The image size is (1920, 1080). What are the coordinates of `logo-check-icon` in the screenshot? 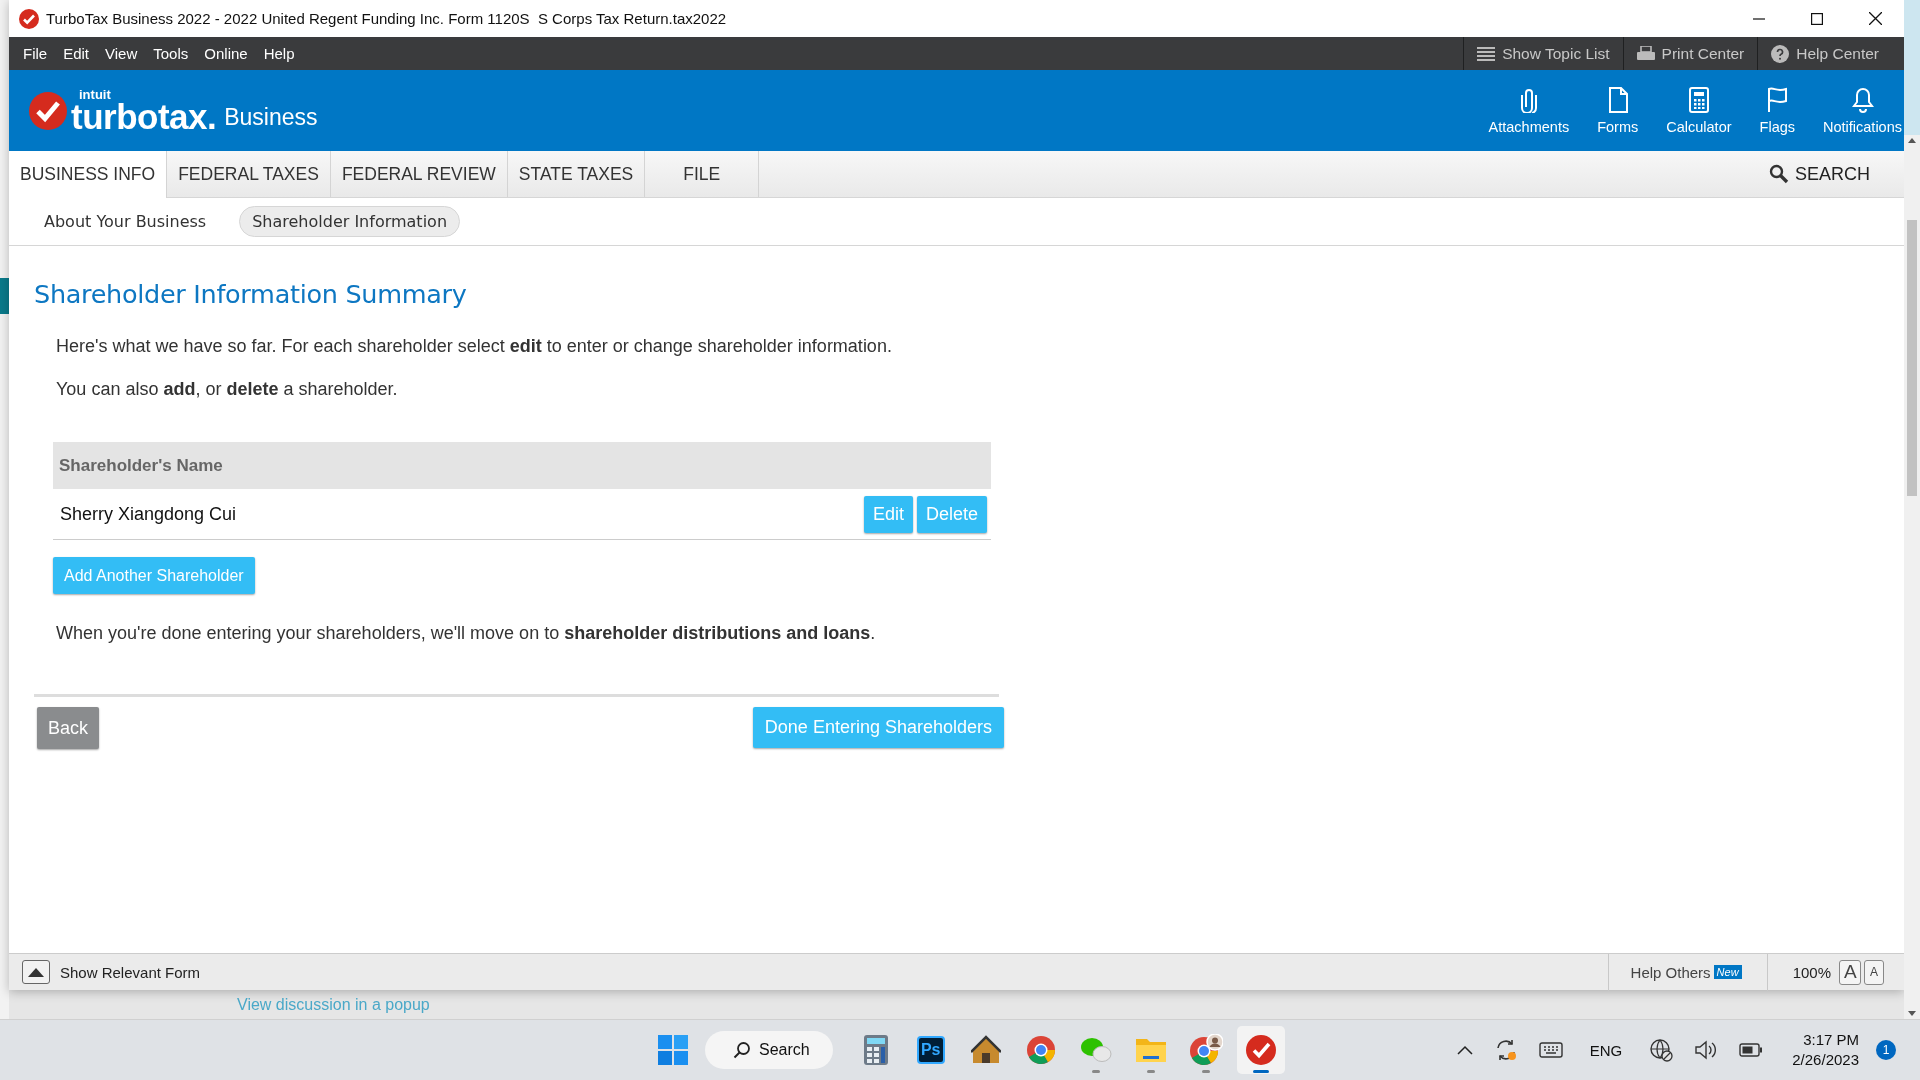 It's located at (48, 110).